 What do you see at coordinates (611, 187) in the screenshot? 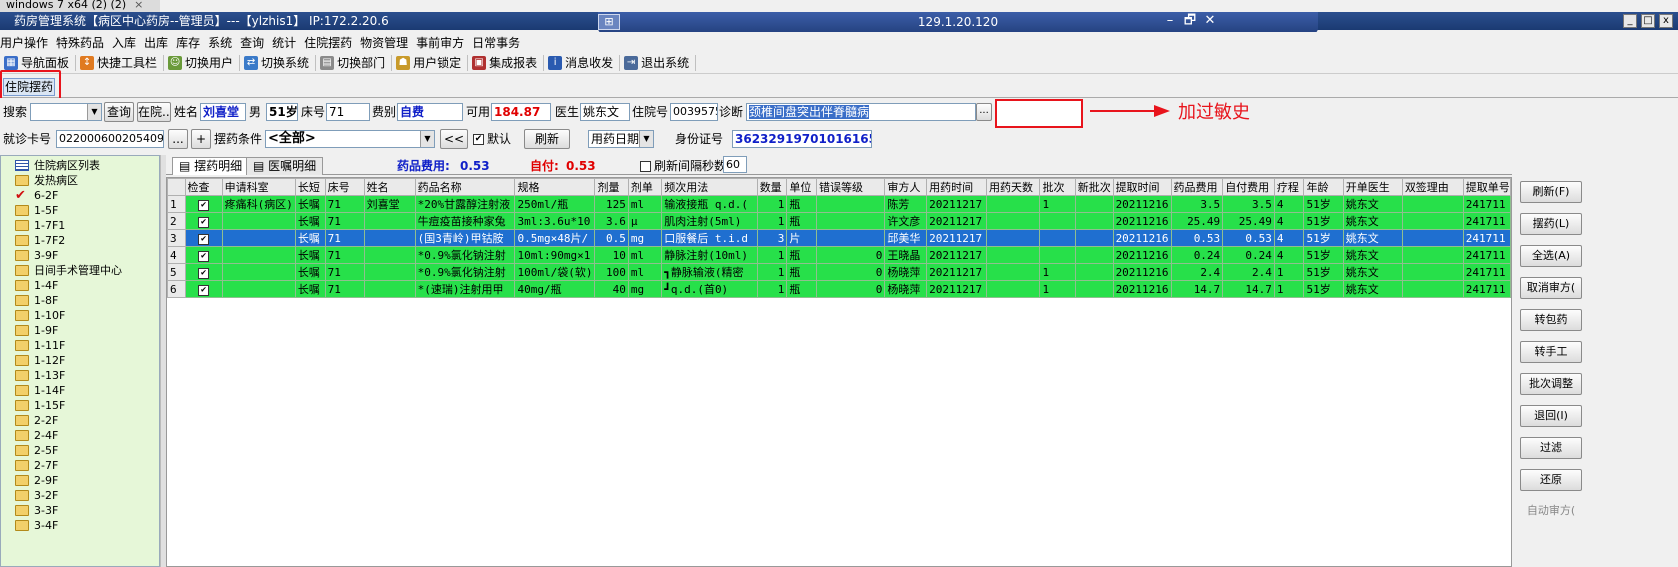
I see `column-header: 剂量` at bounding box center [611, 187].